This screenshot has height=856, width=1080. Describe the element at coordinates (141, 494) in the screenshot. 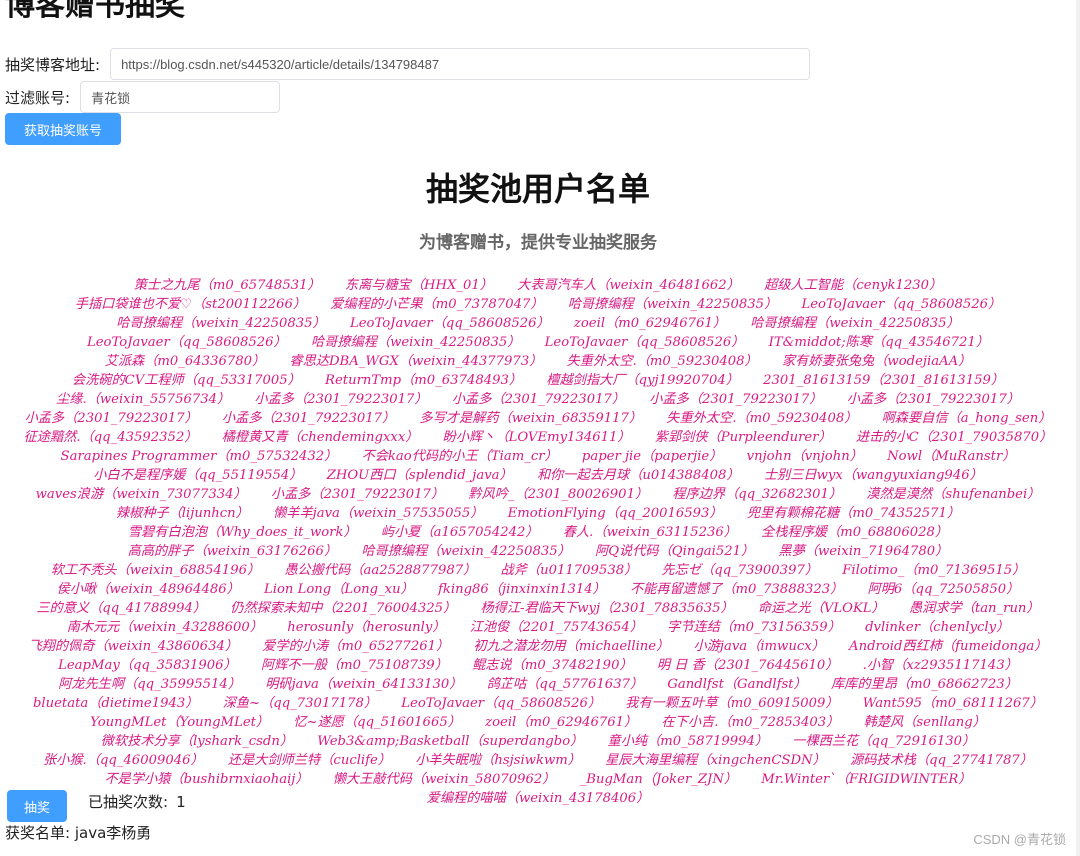

I see `pool-user: waves浪游（weixin_73077334）` at that location.